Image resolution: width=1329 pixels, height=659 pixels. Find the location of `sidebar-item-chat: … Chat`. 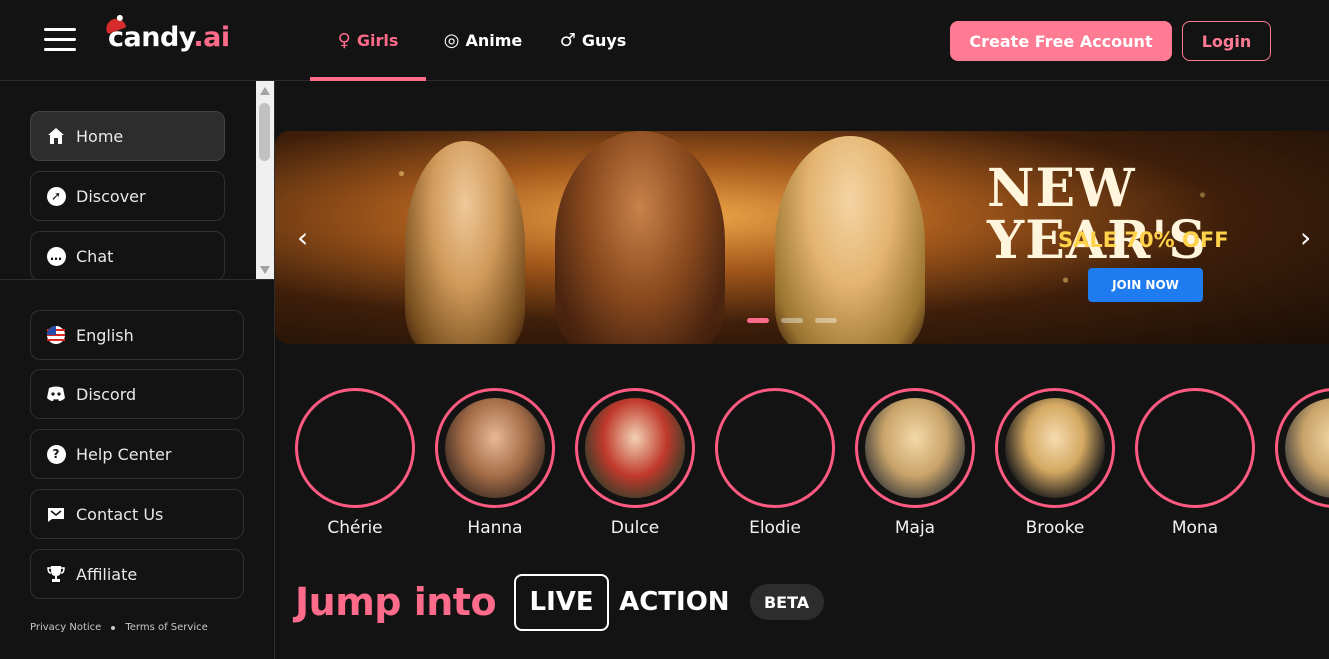

sidebar-item-chat: … Chat is located at coordinates (127, 255).